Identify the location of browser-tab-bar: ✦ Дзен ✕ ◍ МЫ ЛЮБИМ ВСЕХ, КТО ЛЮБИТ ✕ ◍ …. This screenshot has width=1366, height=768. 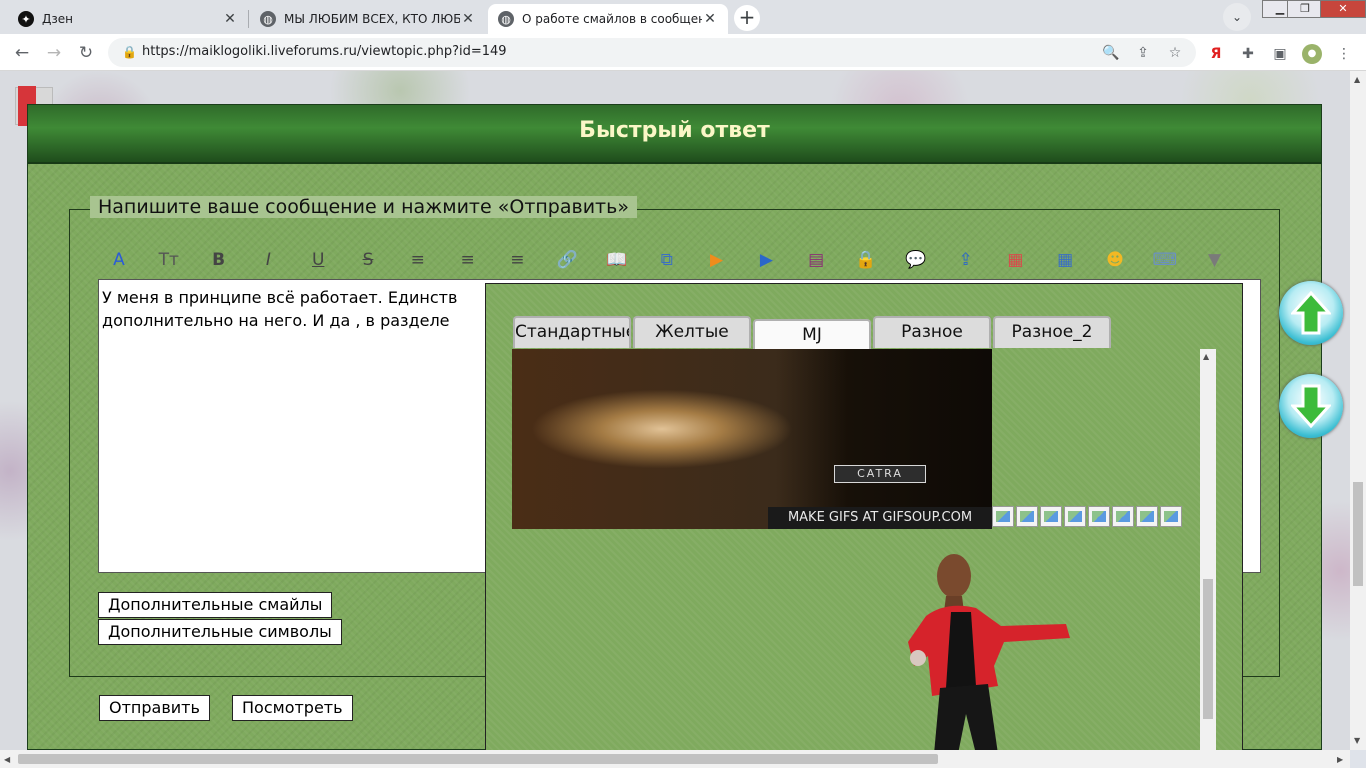
(683, 17).